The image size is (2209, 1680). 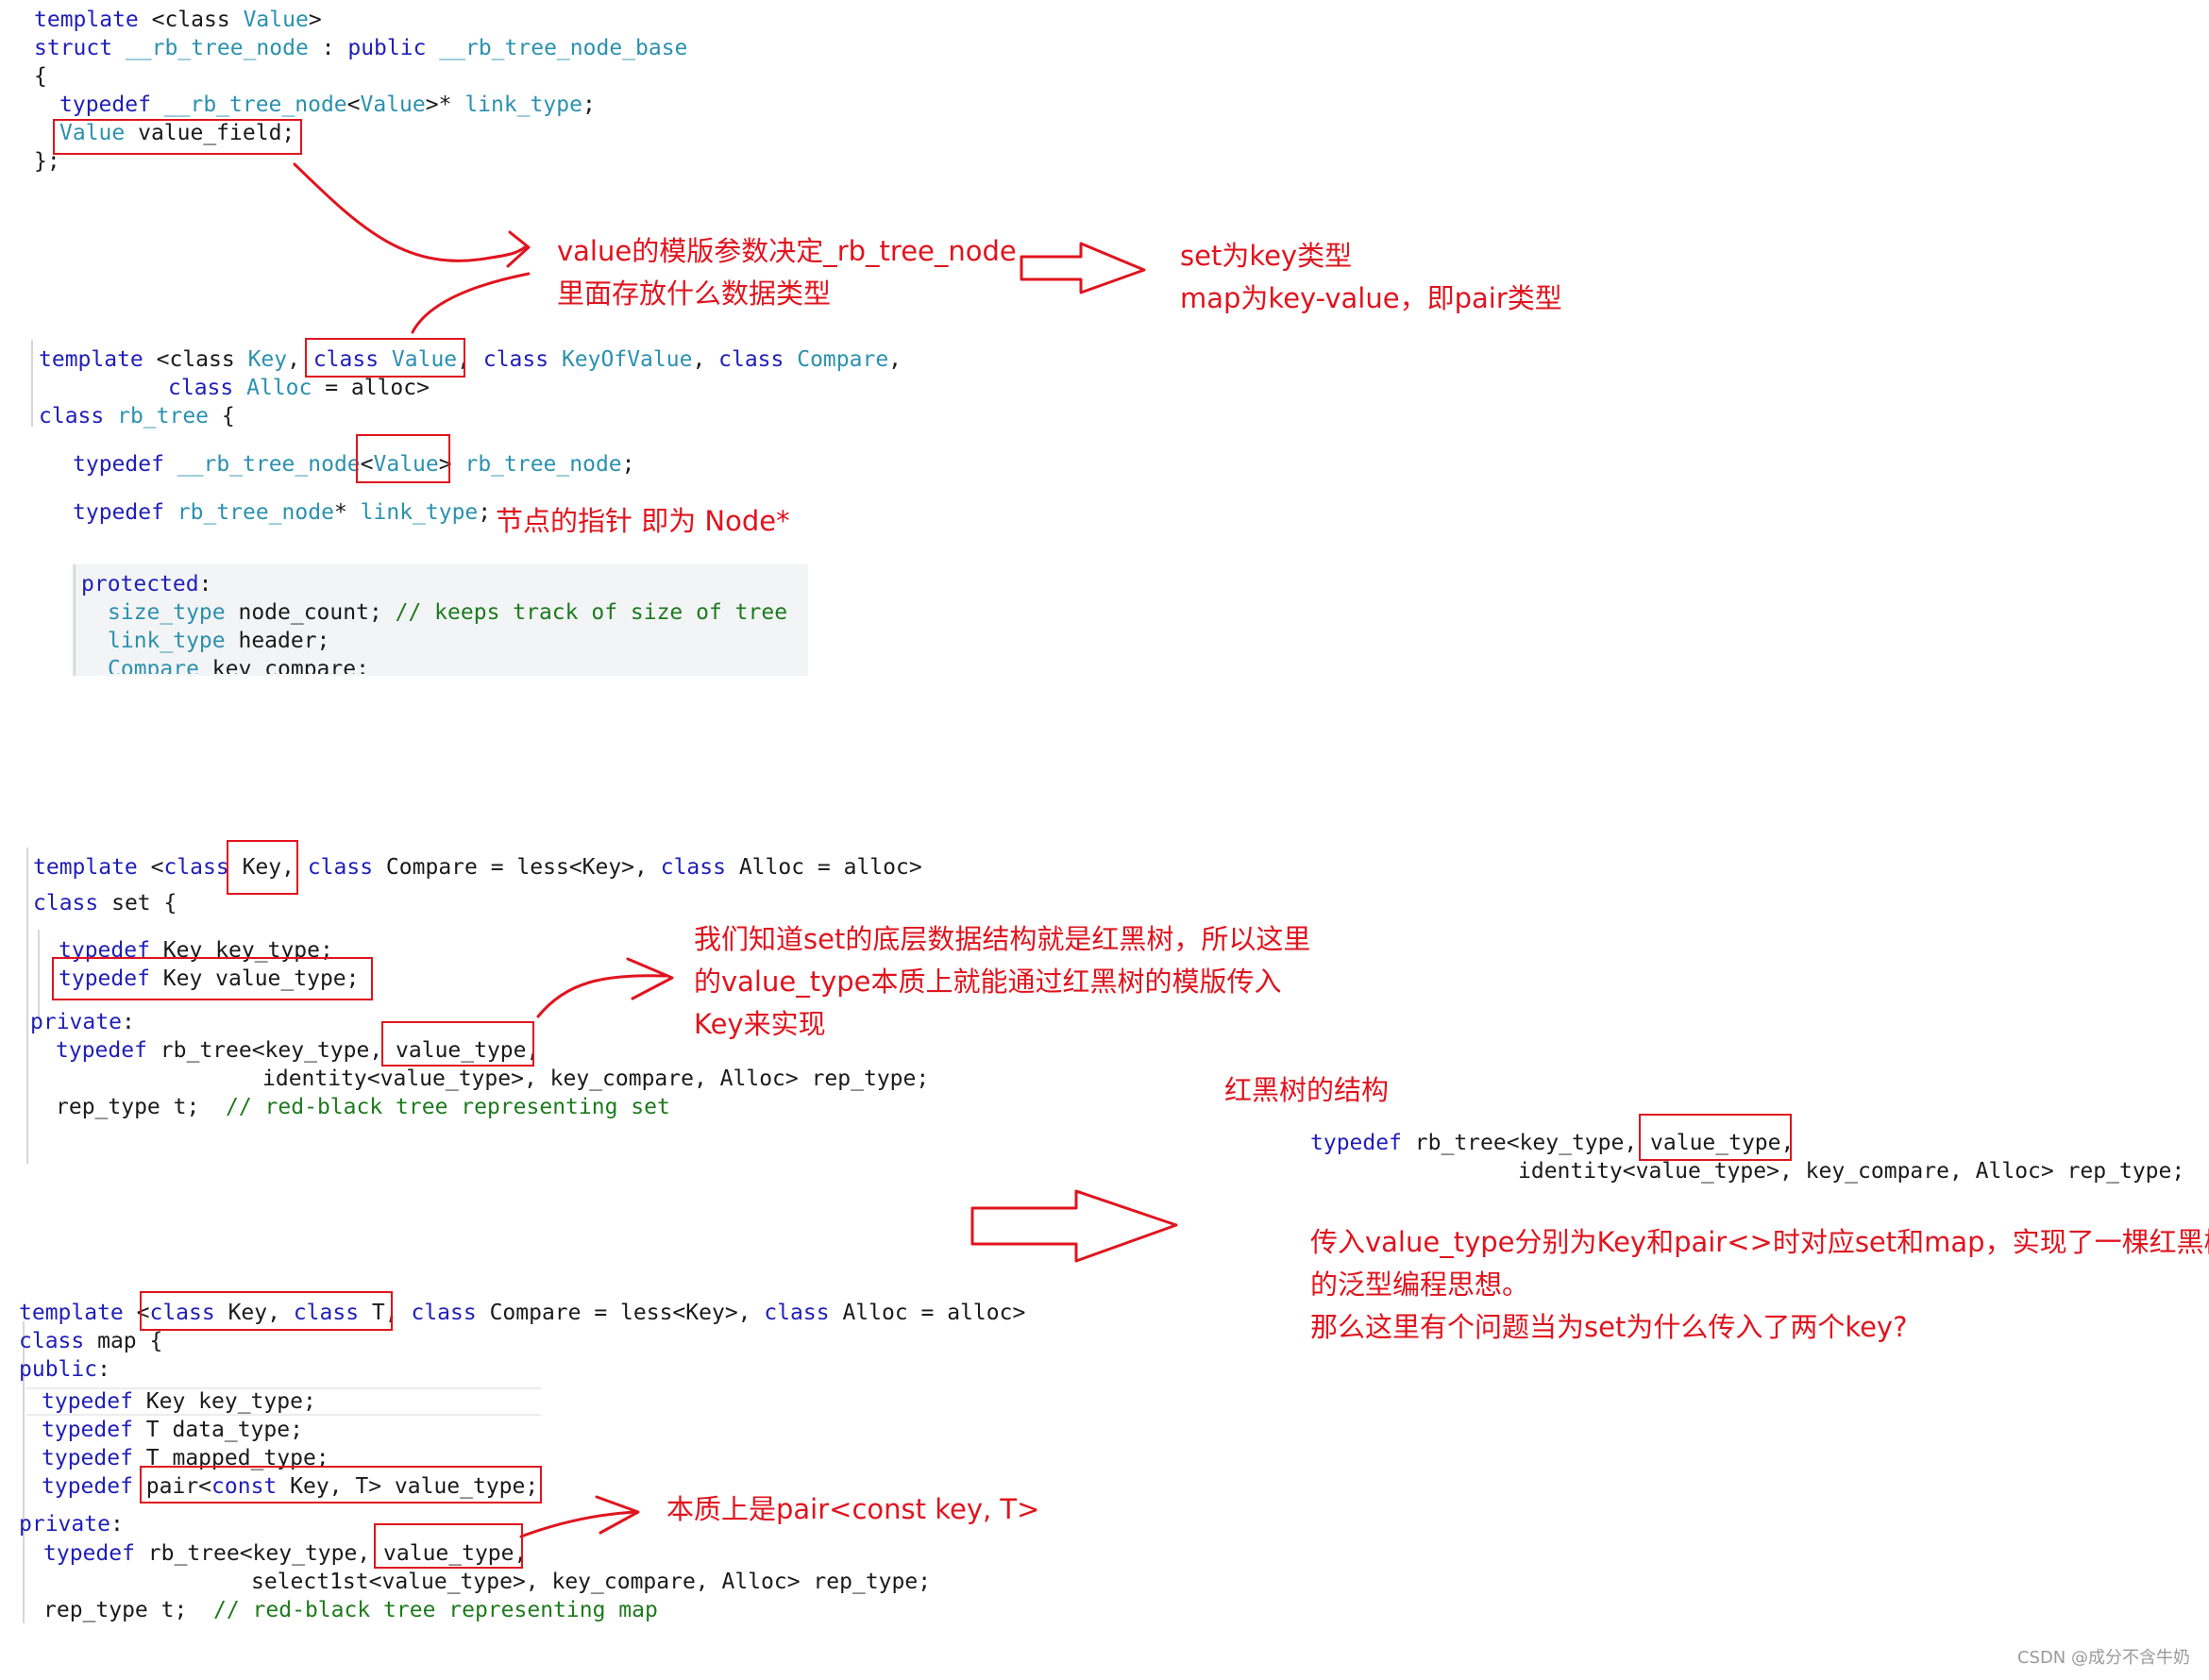 I want to click on note-set-explain: 我们知道set的底层数据结构就是红黑树，所以这里, so click(x=1003, y=939).